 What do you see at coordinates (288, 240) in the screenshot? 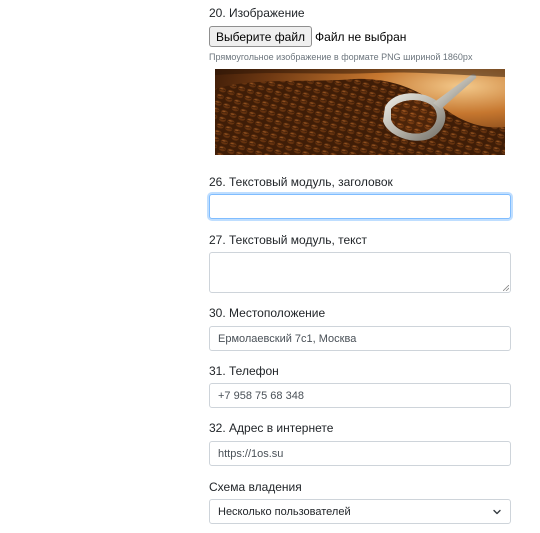
I see `text-module-text-label: 27. Текстовый модуль, текст` at bounding box center [288, 240].